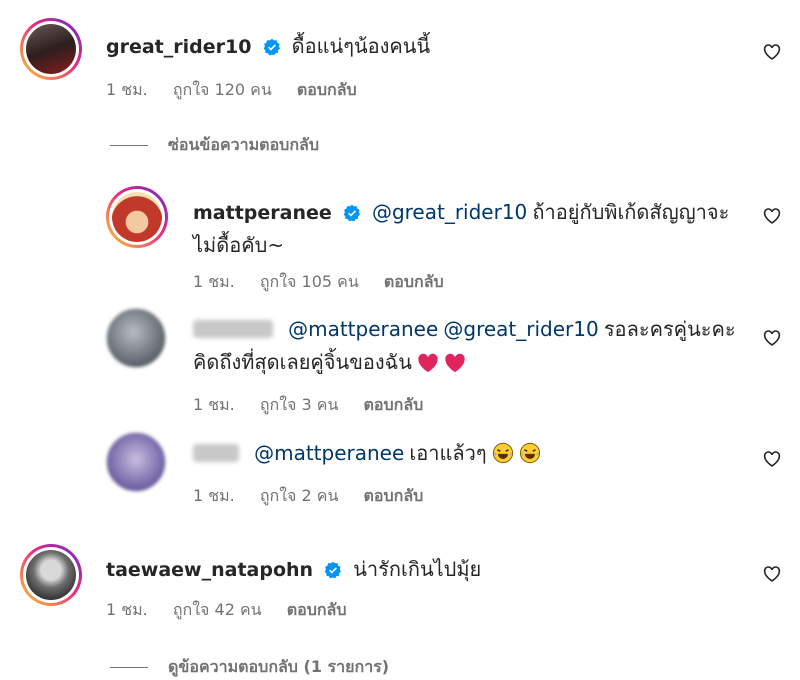  What do you see at coordinates (178, 47) in the screenshot?
I see `username-great-rider10: great_rider10` at bounding box center [178, 47].